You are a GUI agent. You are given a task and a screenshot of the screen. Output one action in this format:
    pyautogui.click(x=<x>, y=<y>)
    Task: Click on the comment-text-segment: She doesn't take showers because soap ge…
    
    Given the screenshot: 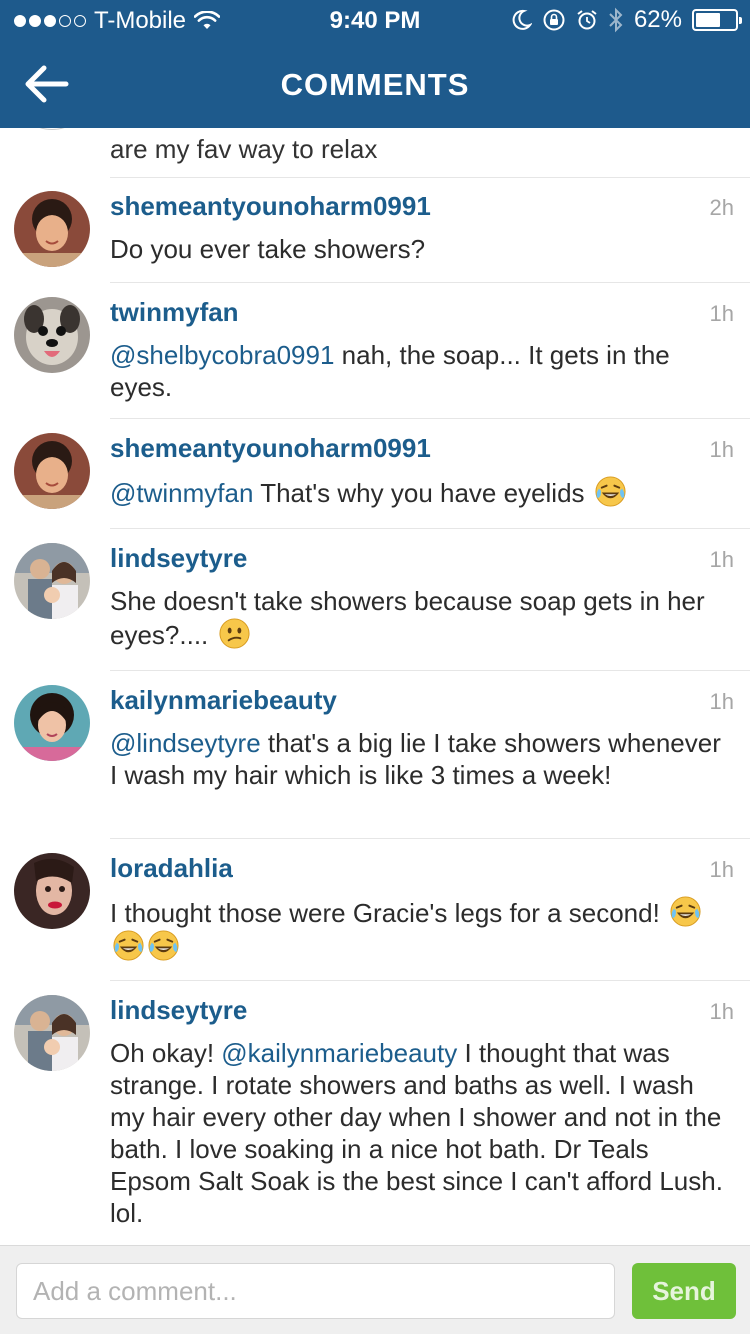 What is the action you would take?
    pyautogui.click(x=407, y=618)
    